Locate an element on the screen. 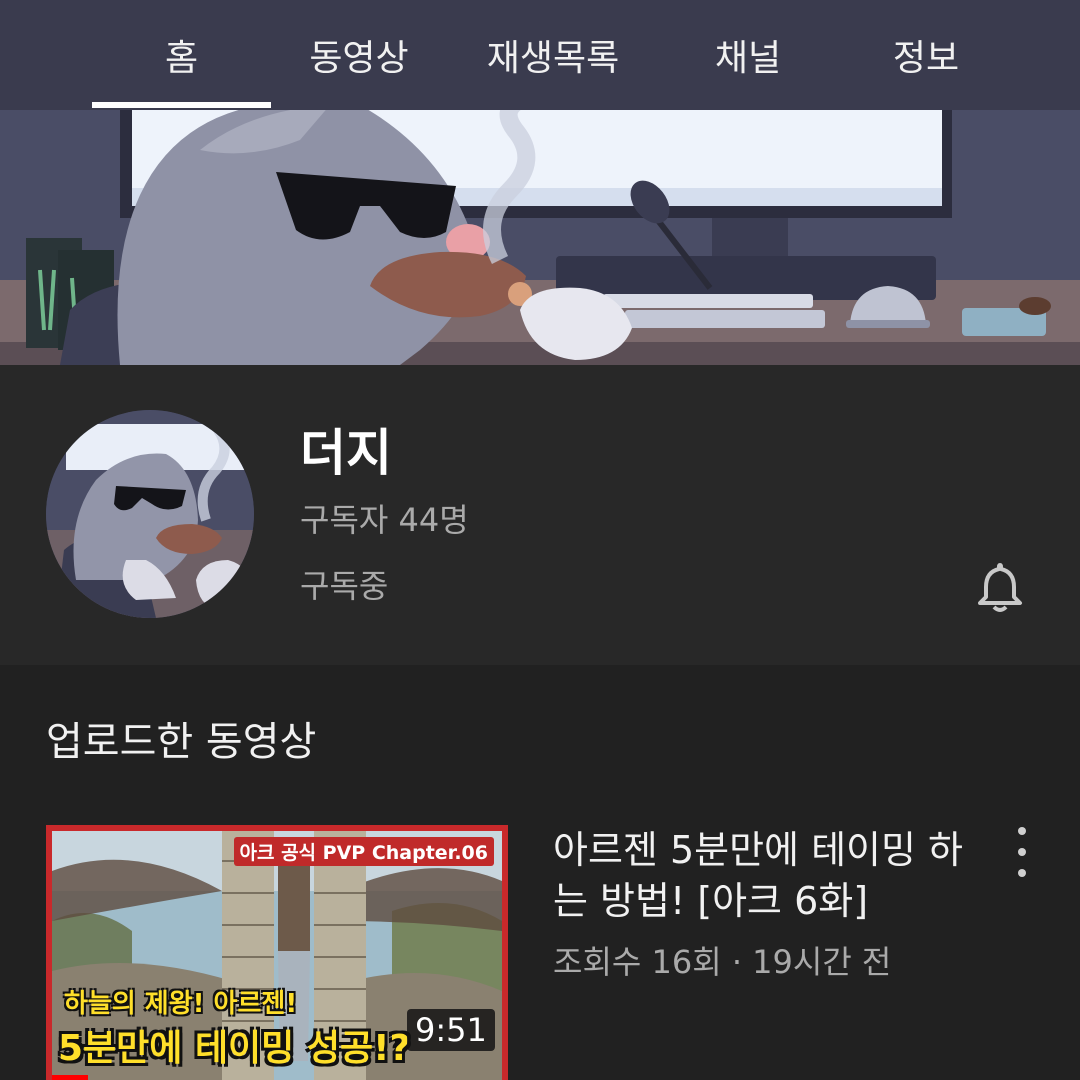 The height and width of the screenshot is (1080, 1080). channel-avatar is located at coordinates (150, 514).